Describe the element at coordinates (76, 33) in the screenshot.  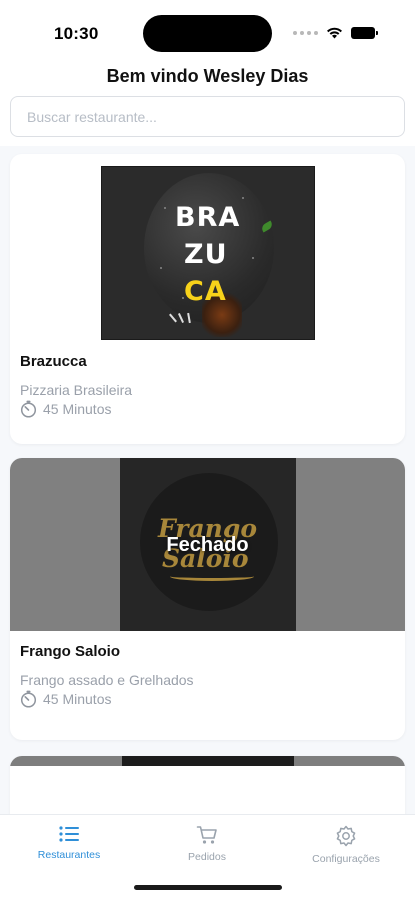
I see `status-time: 10:30` at that location.